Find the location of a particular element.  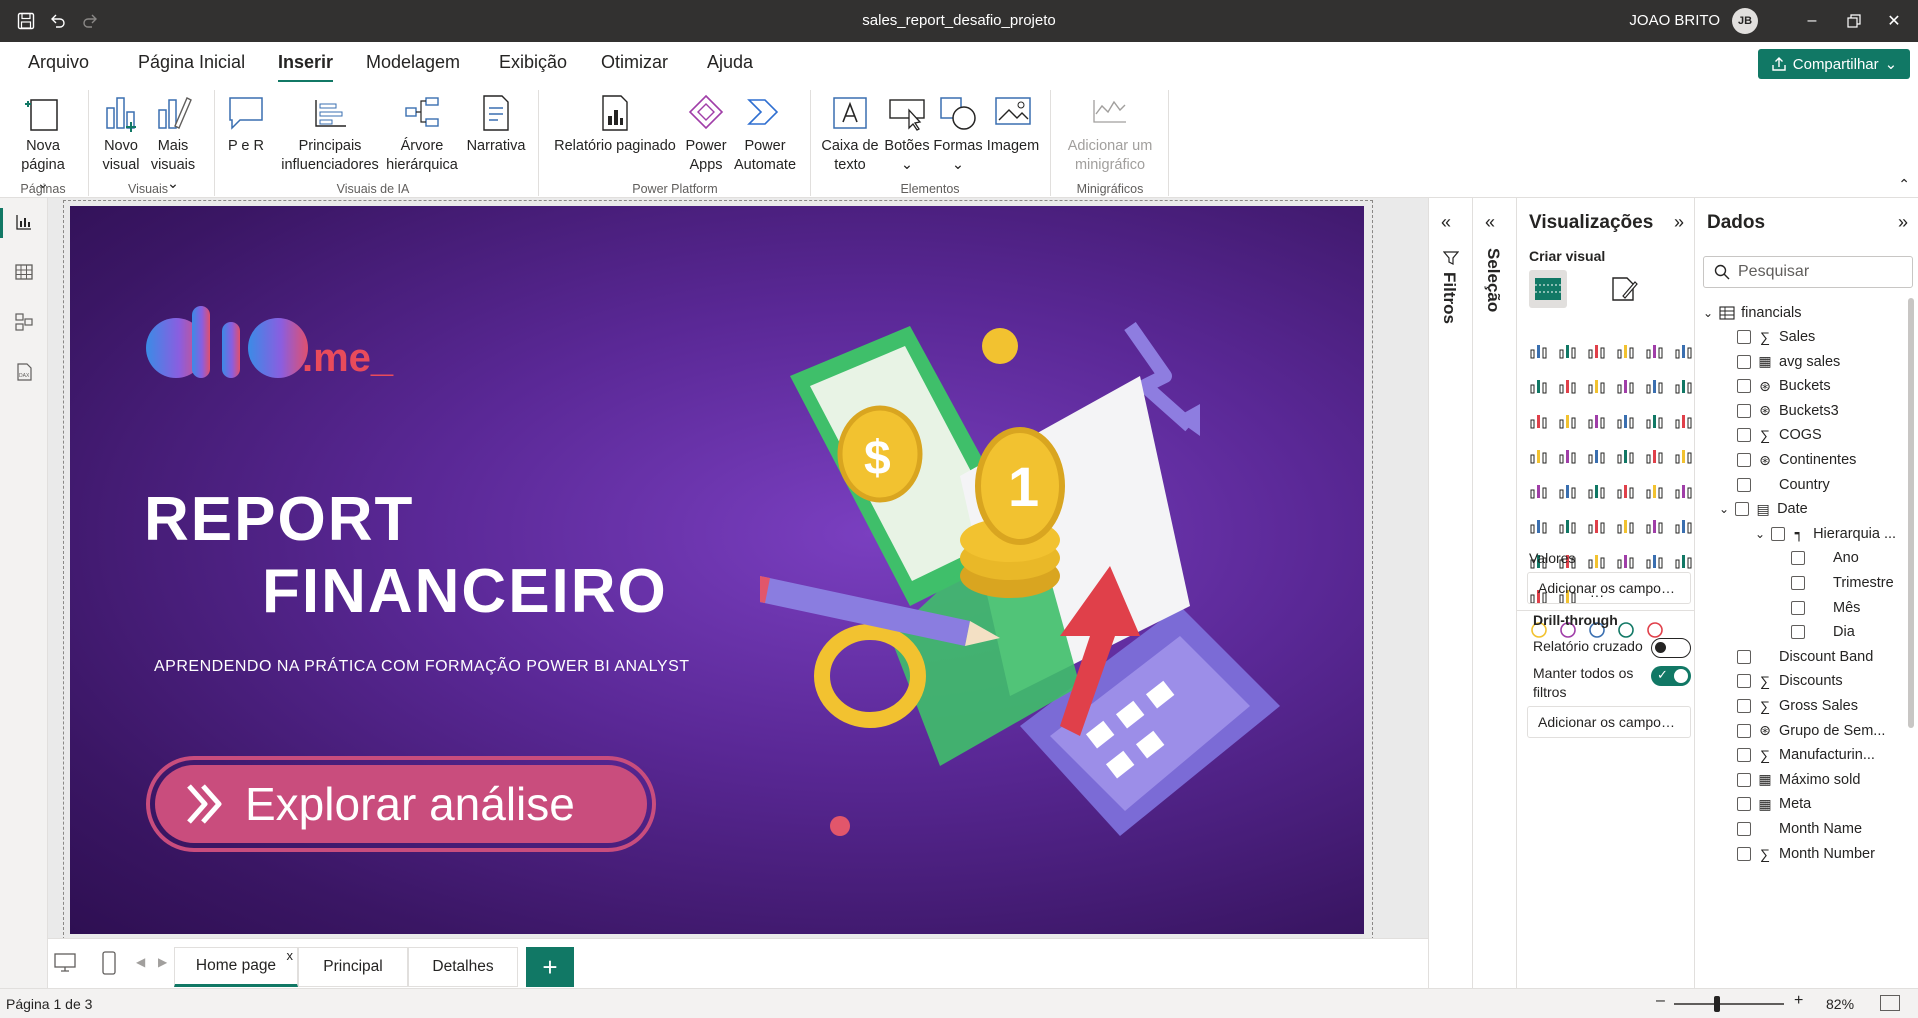

collapse-visualizations-icon: » is located at coordinates (1679, 222).